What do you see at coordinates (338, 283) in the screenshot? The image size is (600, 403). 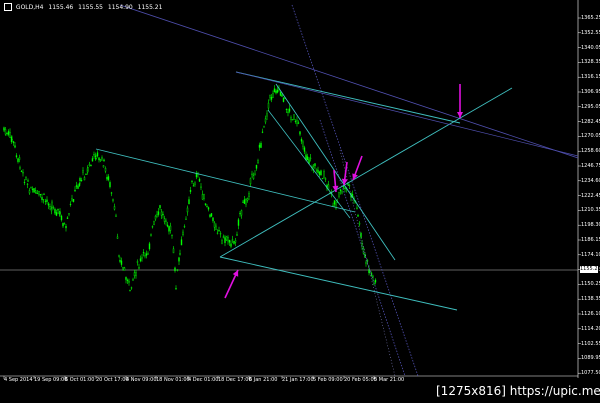 I see `channel-bottom-line` at bounding box center [338, 283].